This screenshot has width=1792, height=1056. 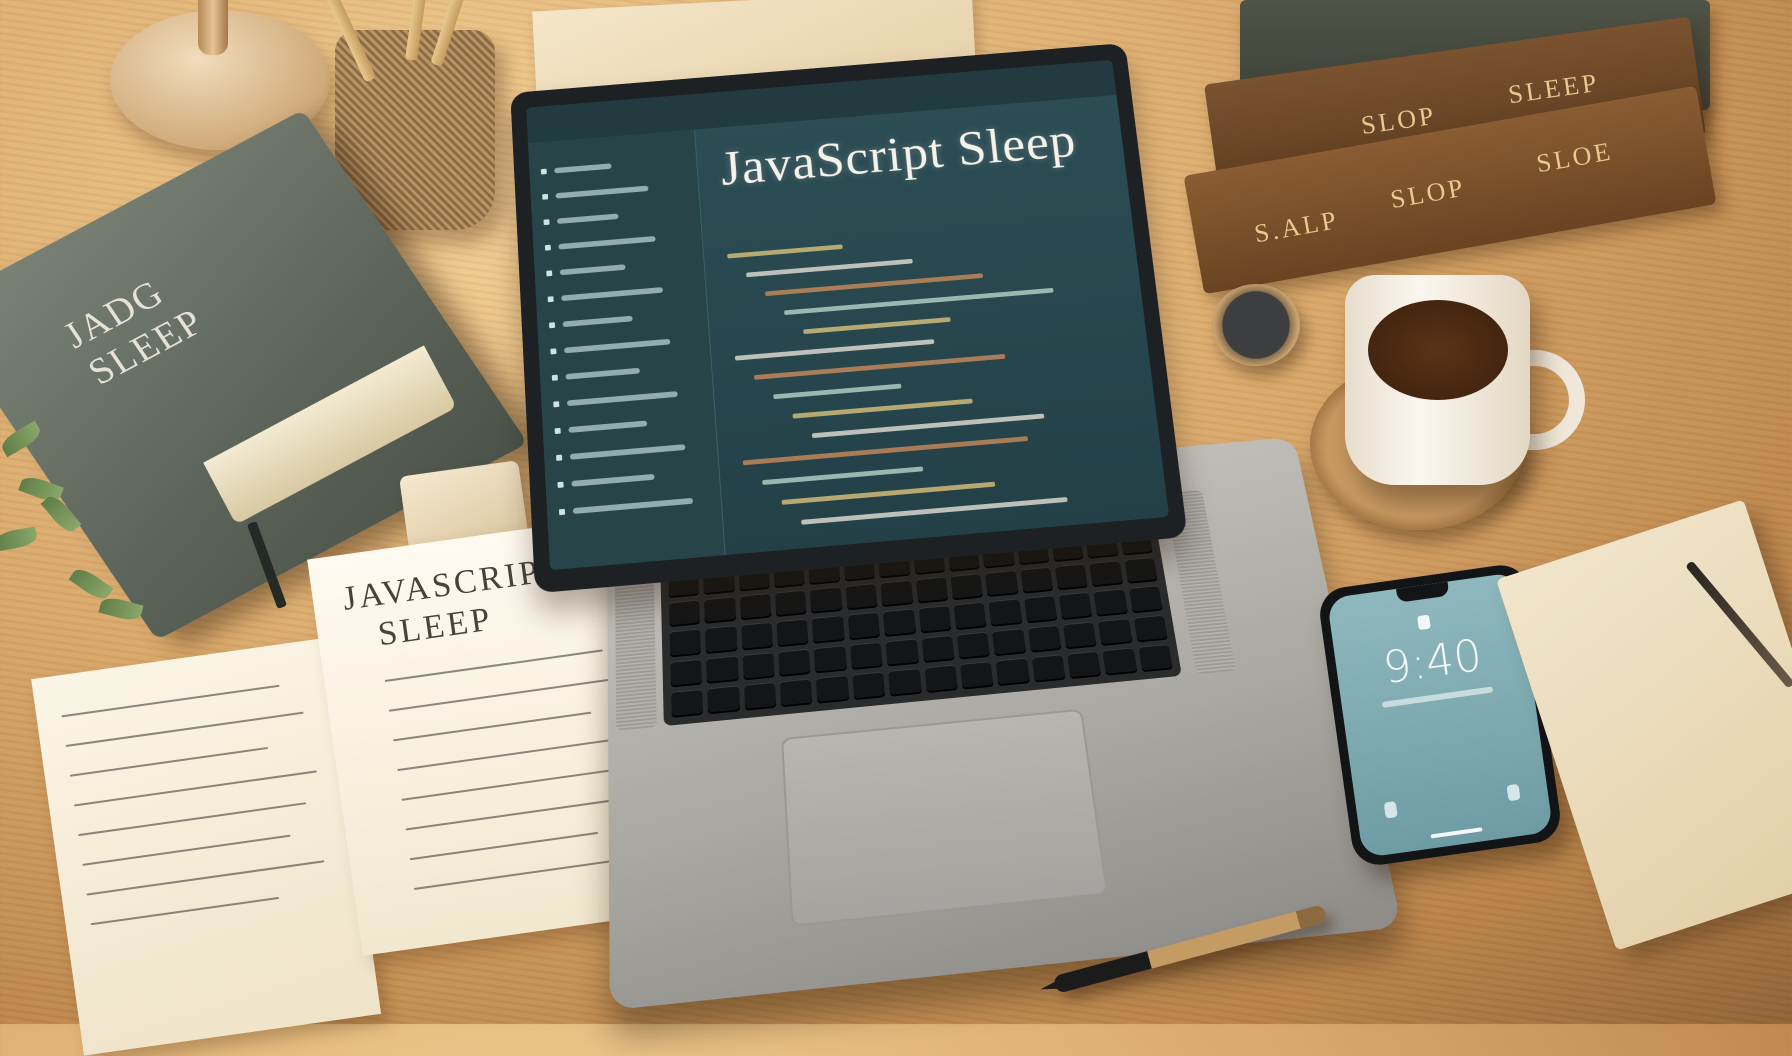 What do you see at coordinates (1256, 325) in the screenshot?
I see `small-clock` at bounding box center [1256, 325].